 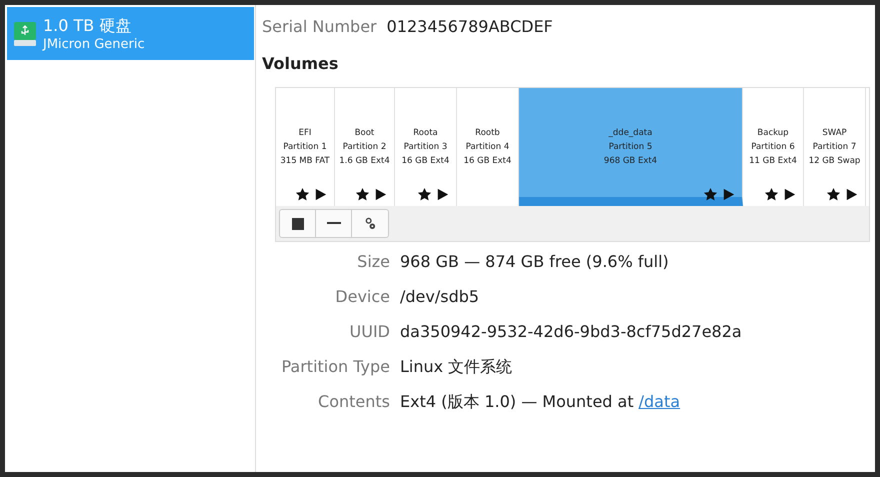 I want to click on usb-drive-icon, so click(x=25, y=33).